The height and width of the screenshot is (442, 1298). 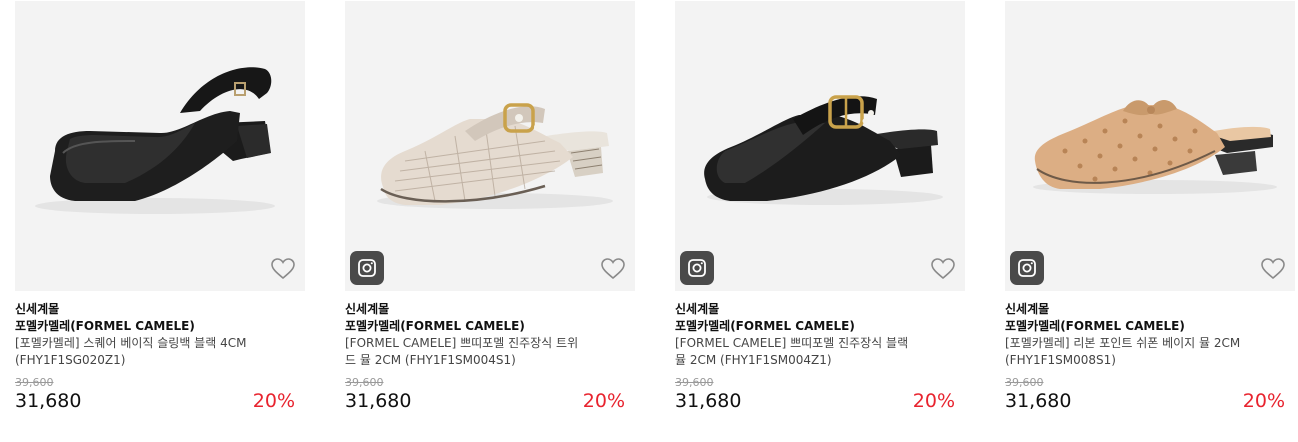 I want to click on product-name-line1: [FORMEL CAMELE] 쁘띠포멜 진주장식 블랙, so click(x=792, y=343).